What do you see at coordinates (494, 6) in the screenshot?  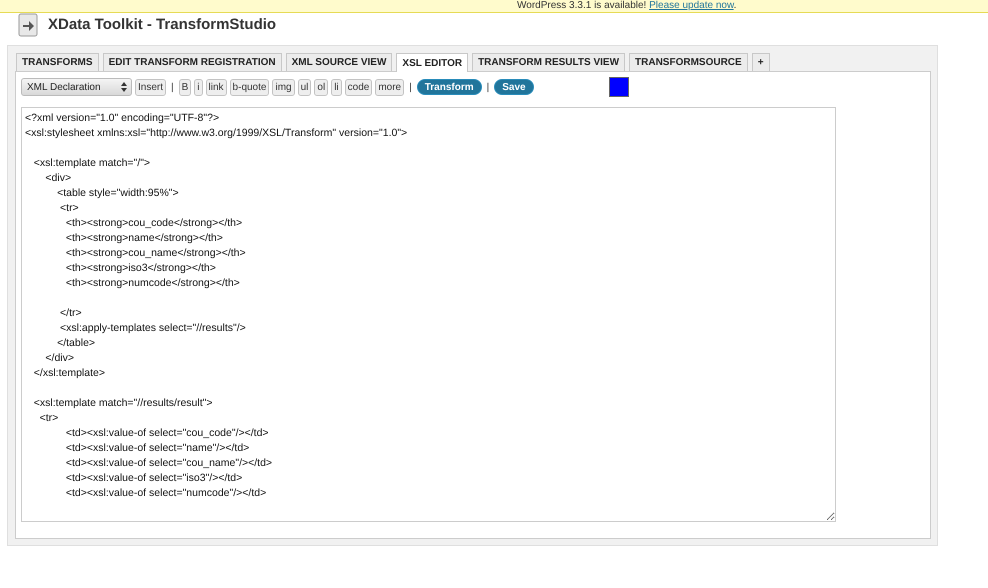 I see `update-notice: WordPress 3.3.1 is available! Please update now.` at bounding box center [494, 6].